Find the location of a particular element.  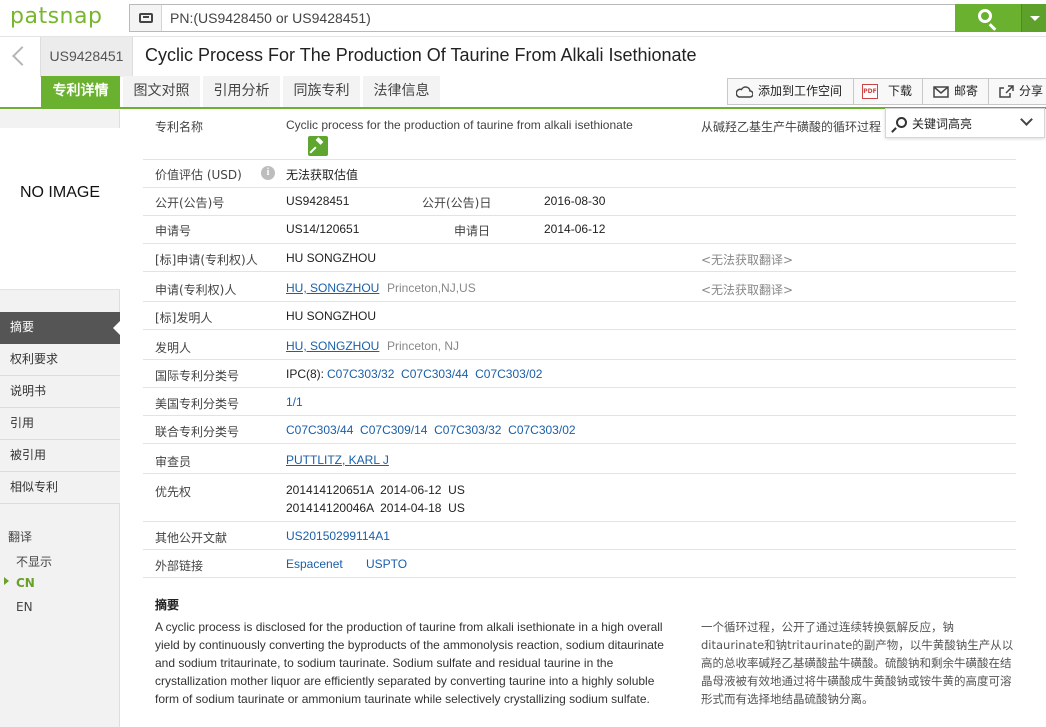

pdf-icon: PDF is located at coordinates (870, 91).